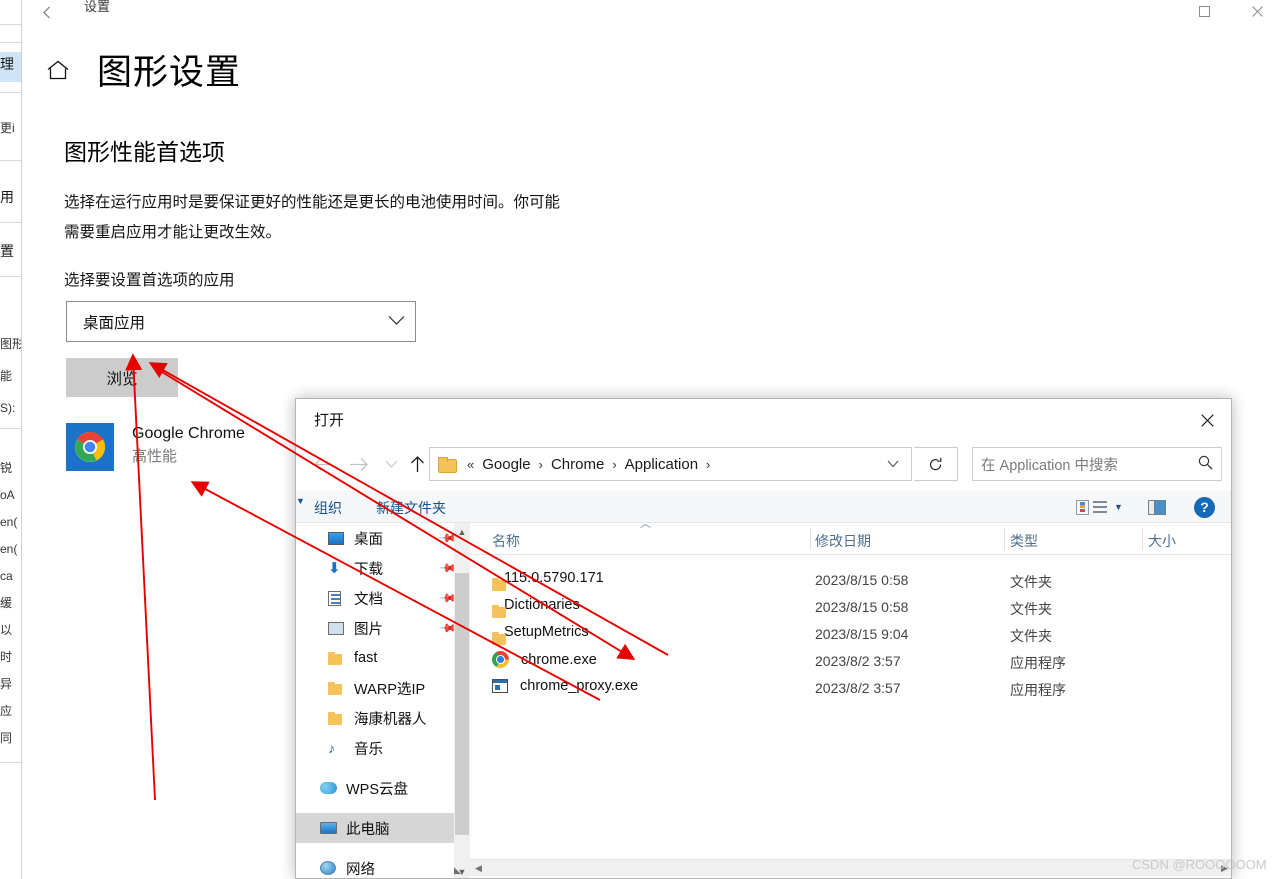 Image resolution: width=1276 pixels, height=879 pixels. Describe the element at coordinates (155, 447) in the screenshot. I see `app-entry: Google Chrome 高性能` at that location.